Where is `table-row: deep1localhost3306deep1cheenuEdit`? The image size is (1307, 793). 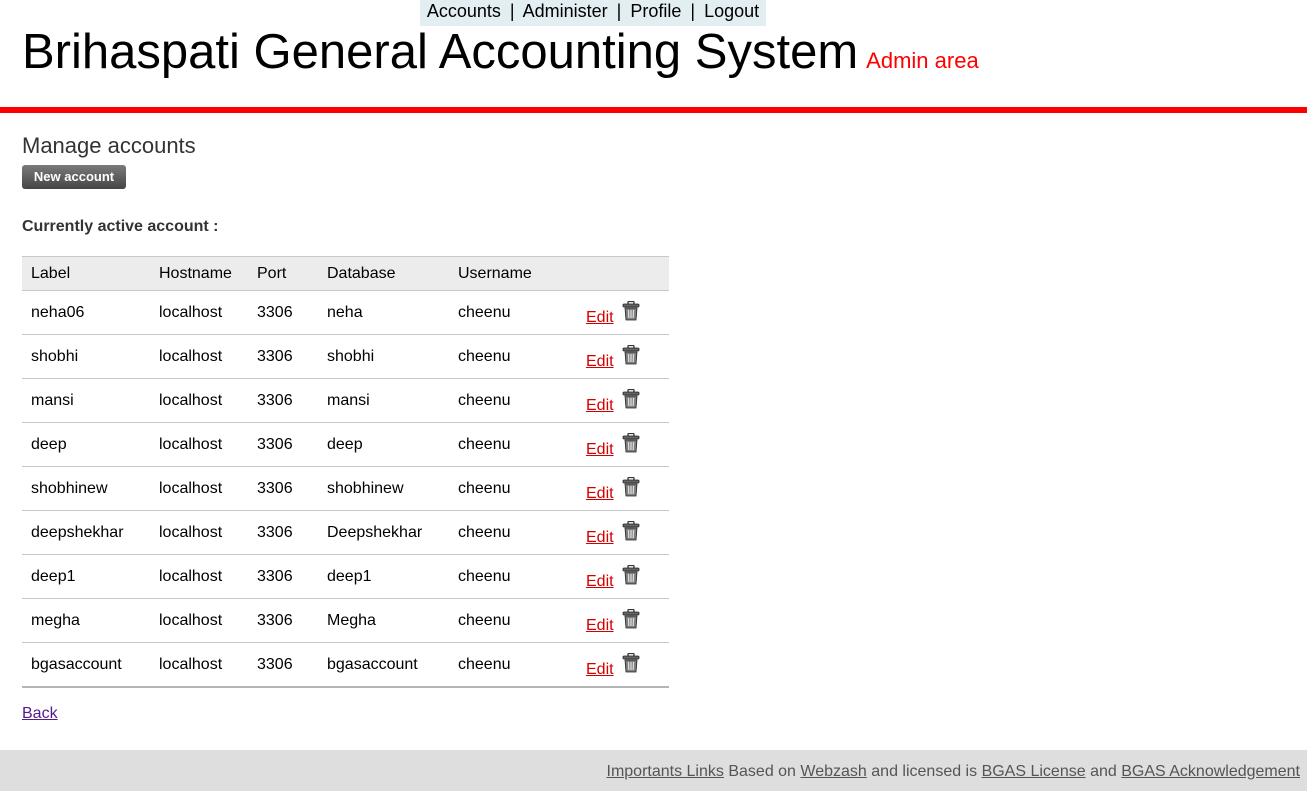
table-row: deep1localhost3306deep1cheenuEdit is located at coordinates (345, 577).